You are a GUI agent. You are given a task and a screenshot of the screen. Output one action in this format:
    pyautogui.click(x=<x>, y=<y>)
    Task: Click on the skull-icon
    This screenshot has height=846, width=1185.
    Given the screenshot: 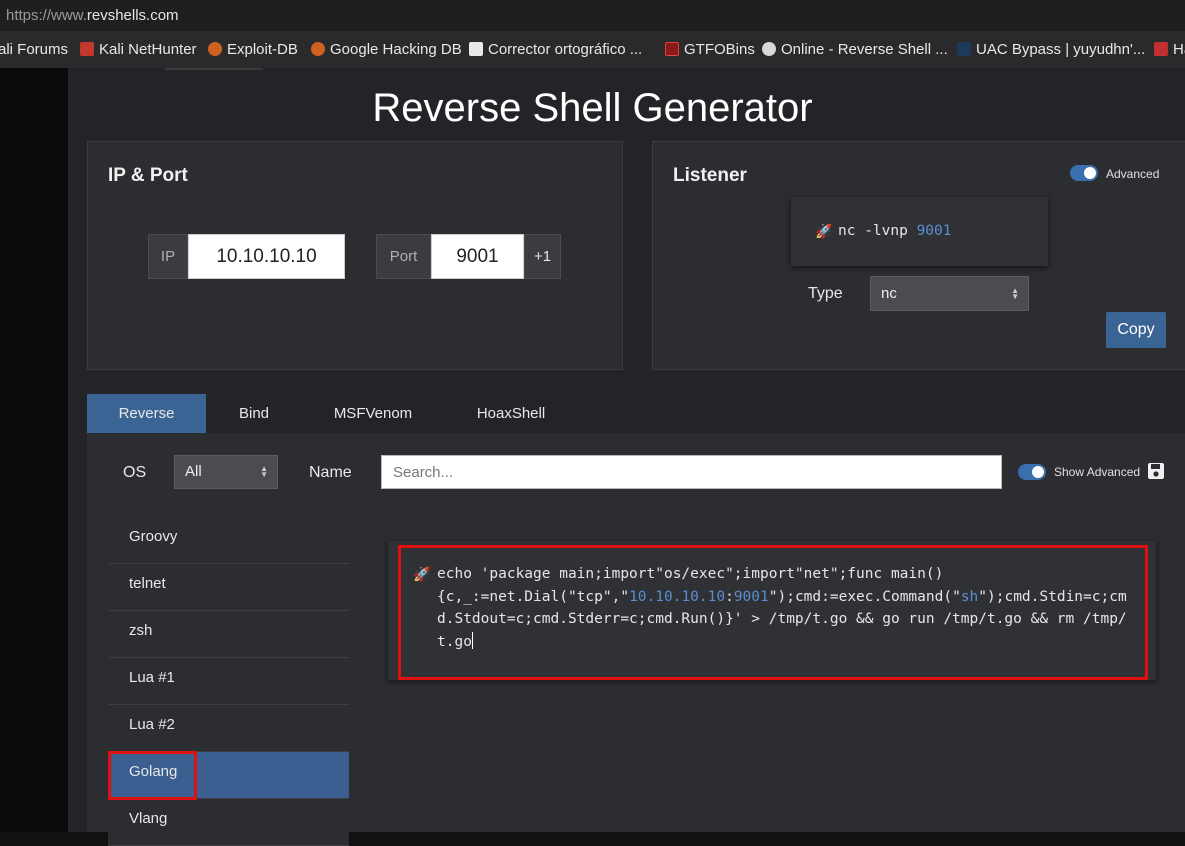 What is the action you would take?
    pyautogui.click(x=769, y=49)
    